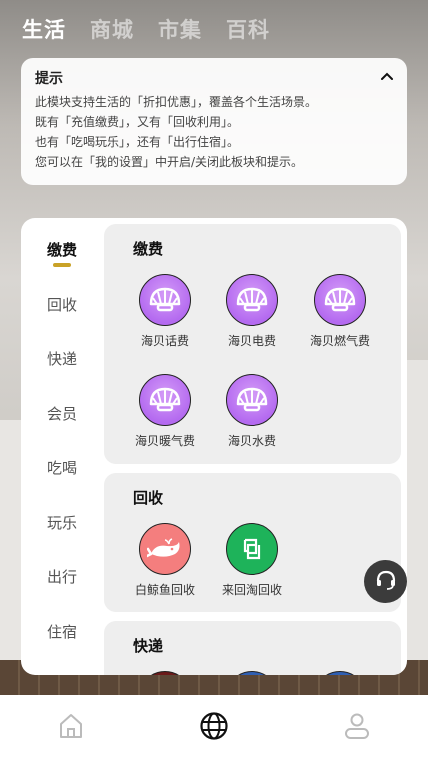 The height and width of the screenshot is (761, 428). I want to click on nav-profile, so click(357, 728).